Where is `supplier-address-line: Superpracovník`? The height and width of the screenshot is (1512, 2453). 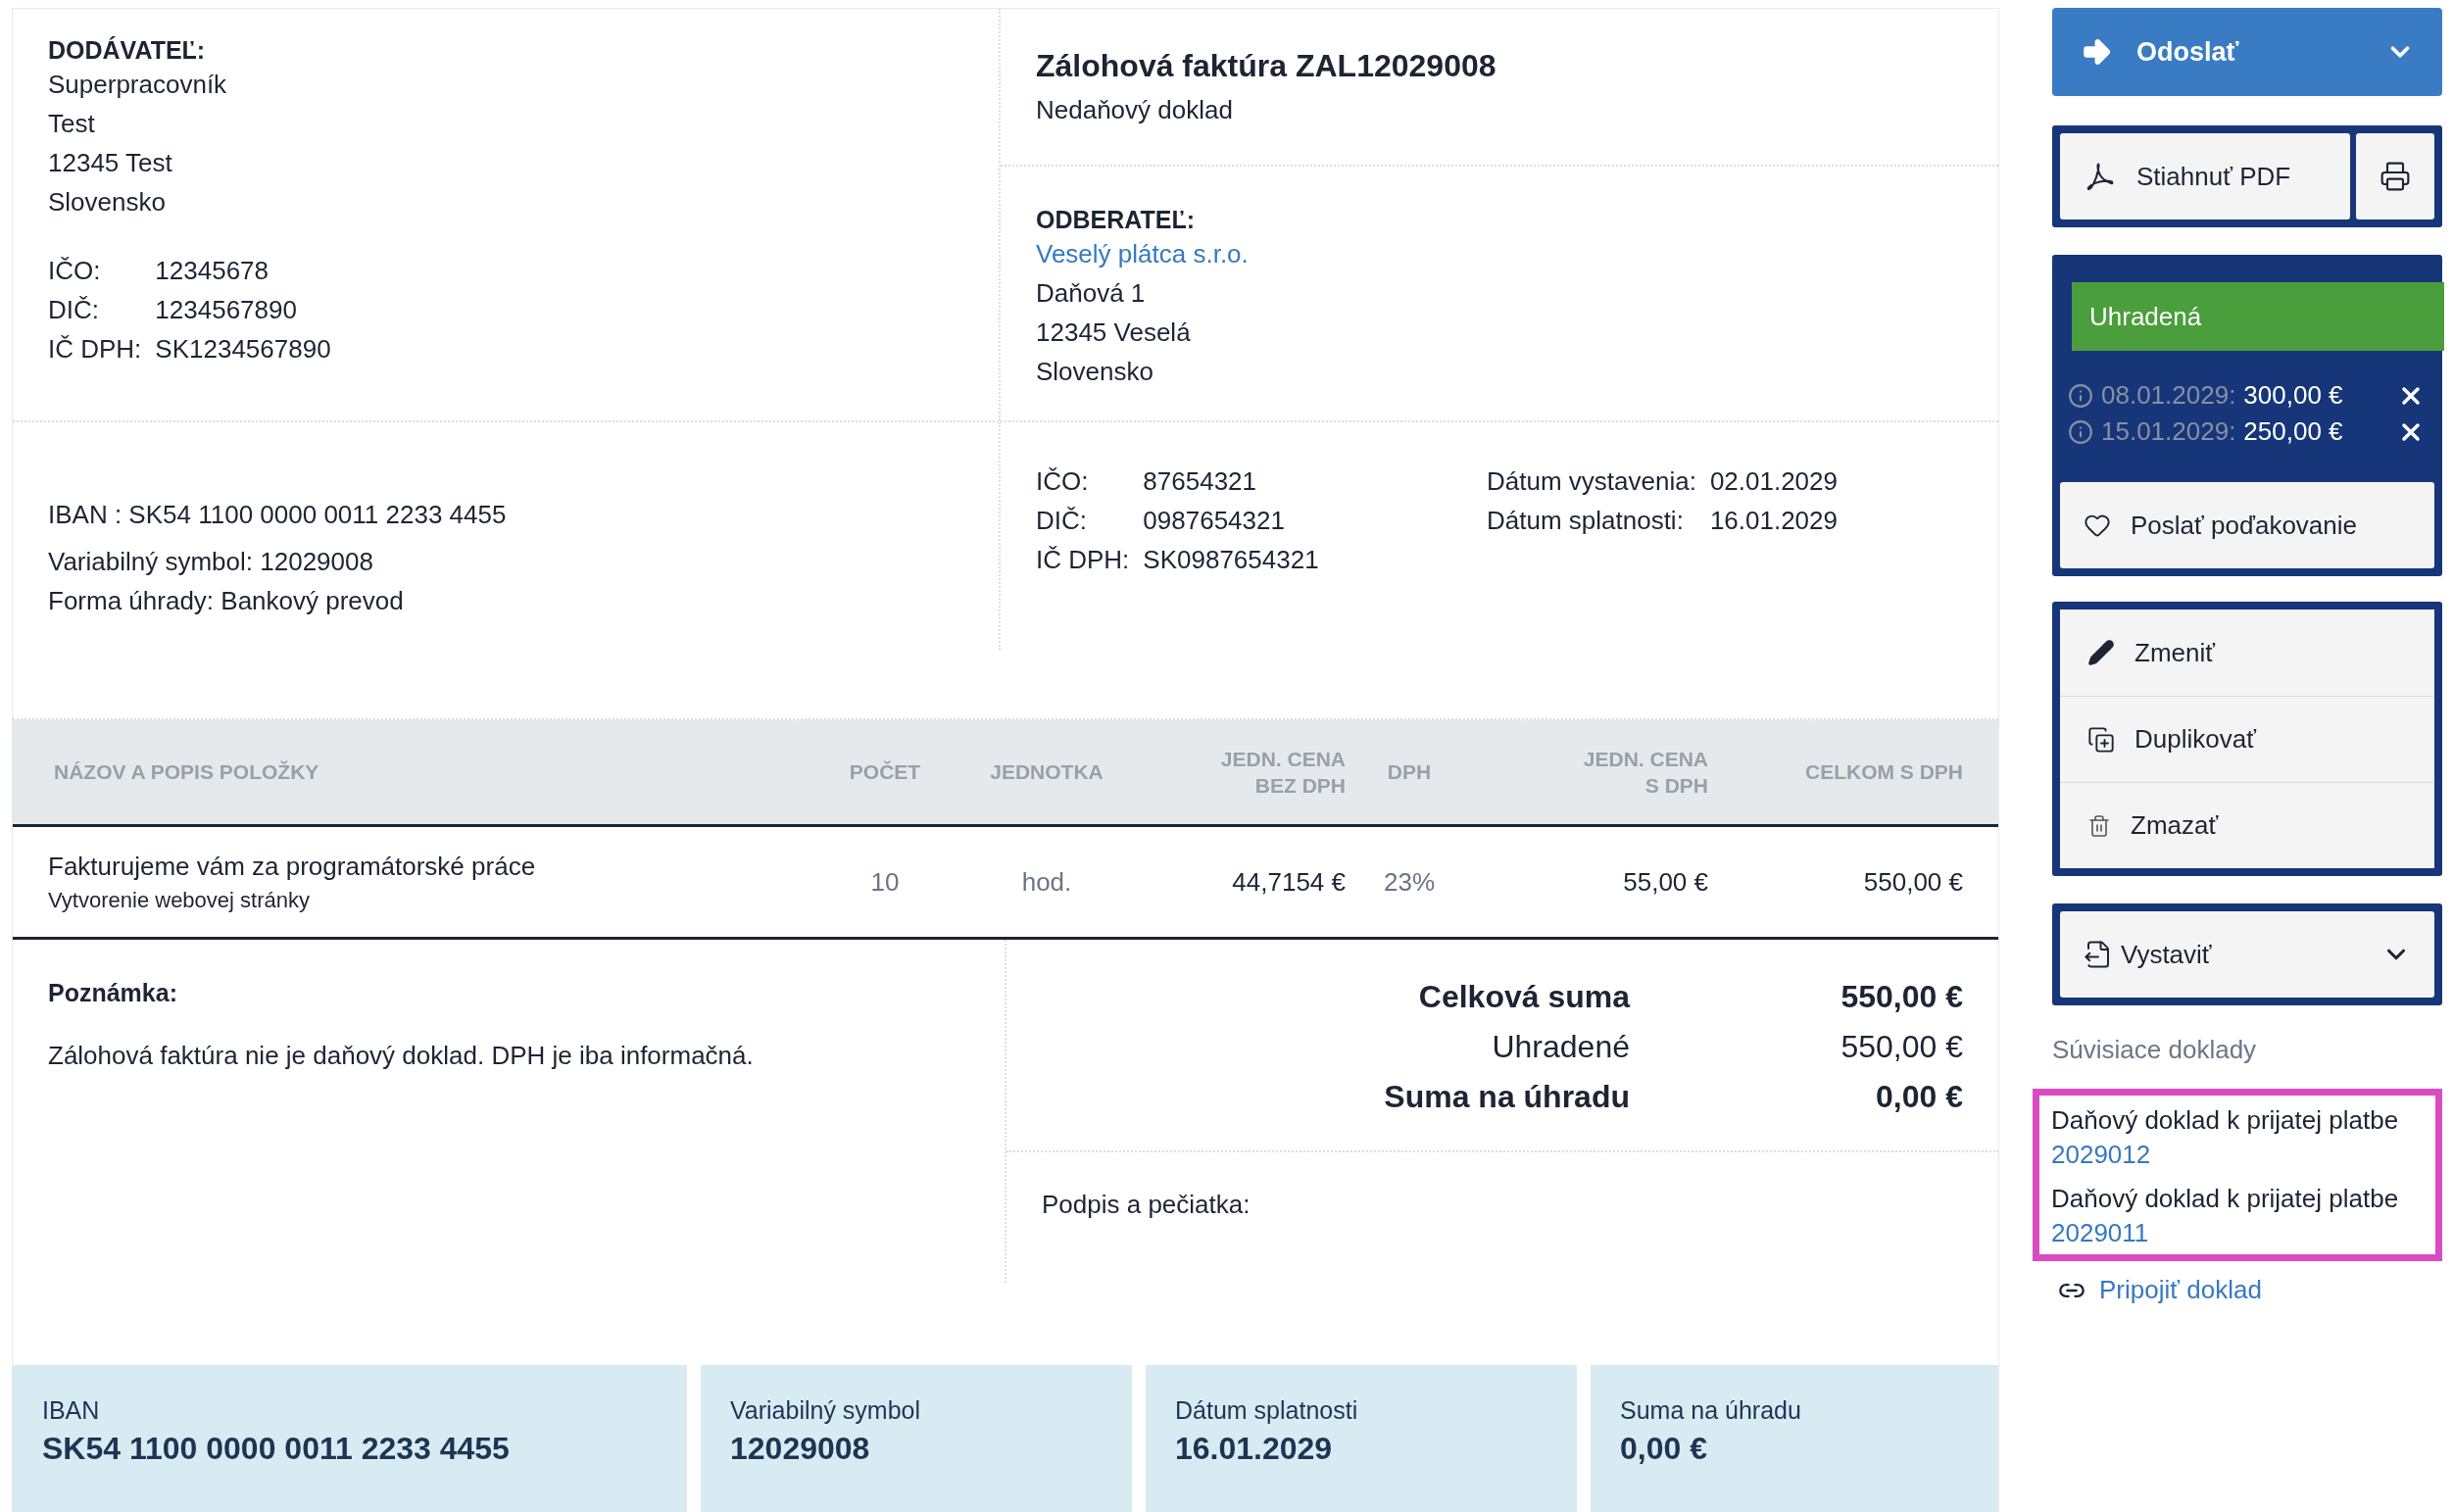
supplier-address-line: Superpracovník is located at coordinates (138, 85).